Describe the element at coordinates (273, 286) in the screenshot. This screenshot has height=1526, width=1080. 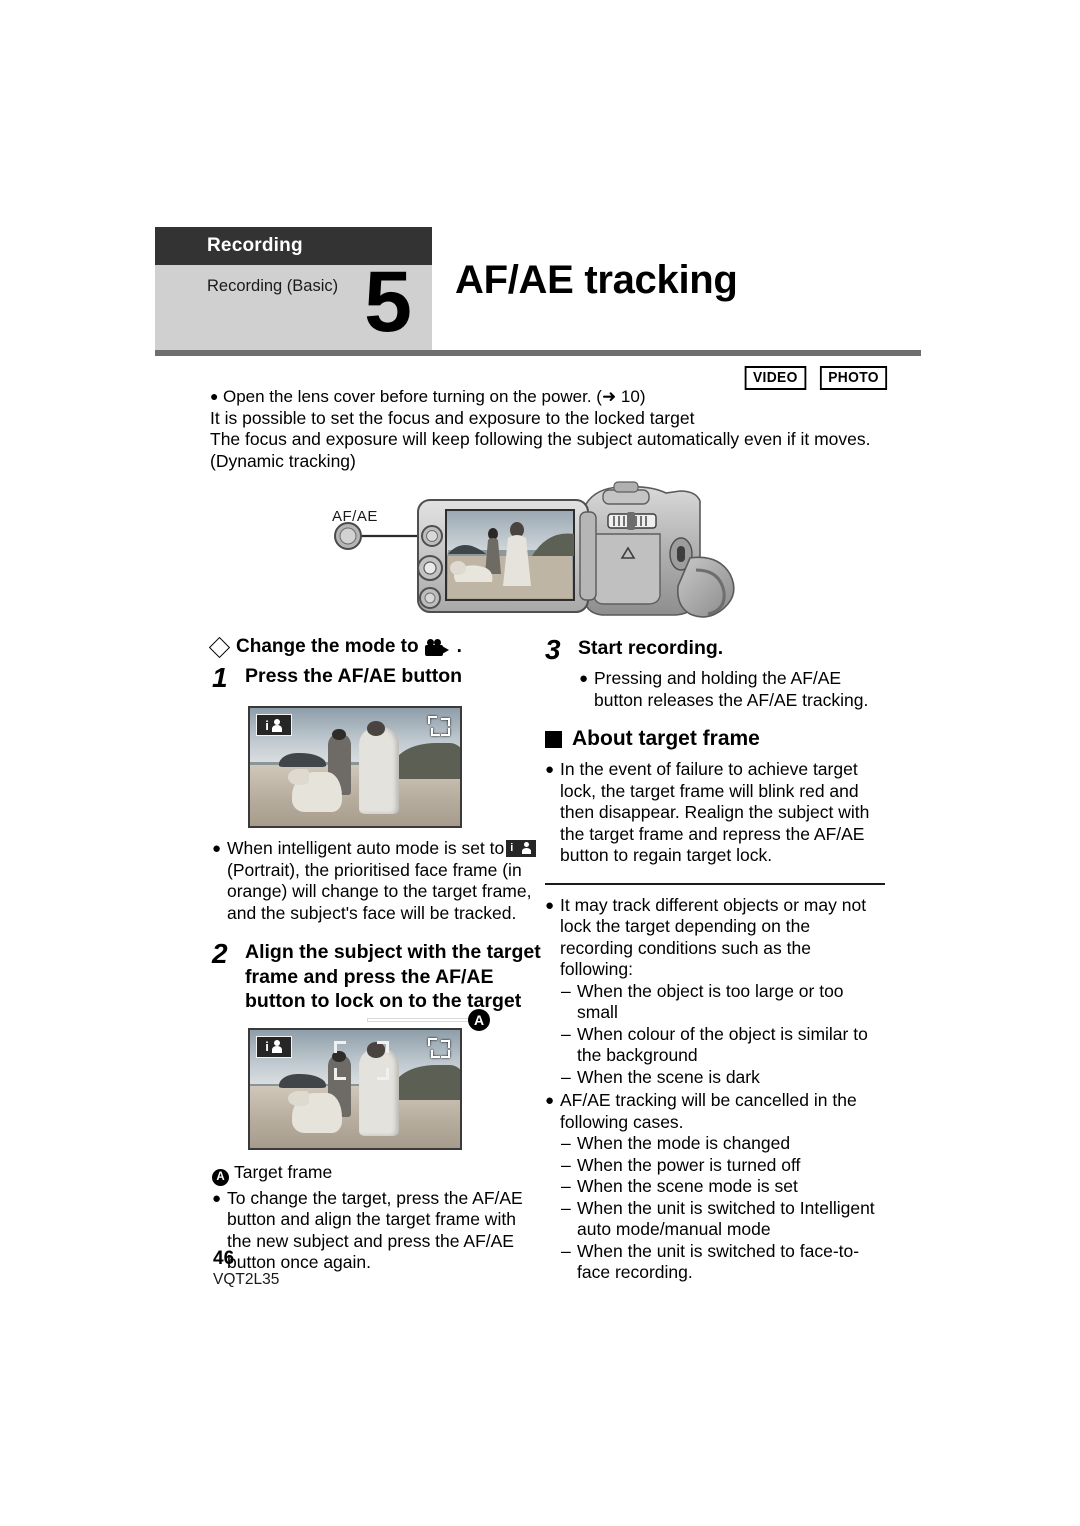
I see `section-label: Recording (Basic)` at that location.